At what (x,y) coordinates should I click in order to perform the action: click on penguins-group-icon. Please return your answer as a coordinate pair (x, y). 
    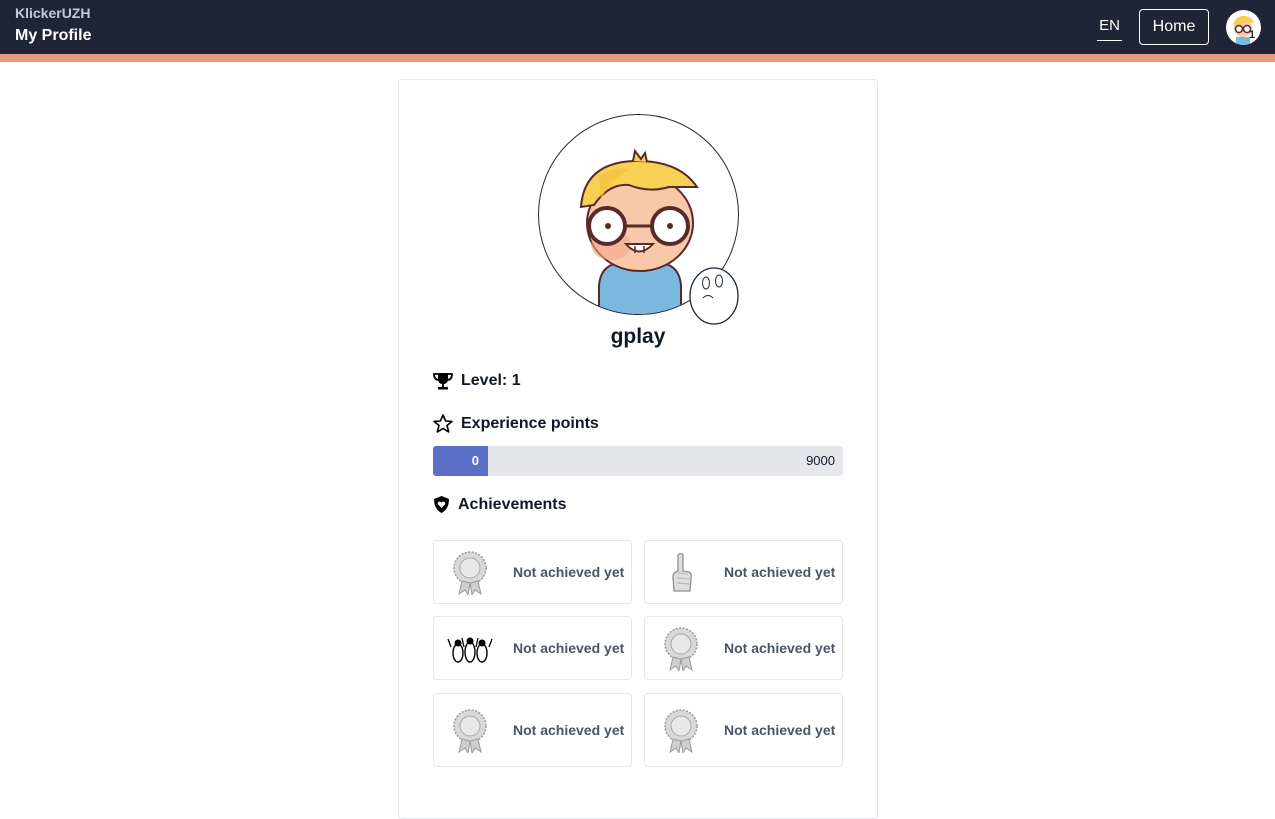
    Looking at the image, I should click on (470, 650).